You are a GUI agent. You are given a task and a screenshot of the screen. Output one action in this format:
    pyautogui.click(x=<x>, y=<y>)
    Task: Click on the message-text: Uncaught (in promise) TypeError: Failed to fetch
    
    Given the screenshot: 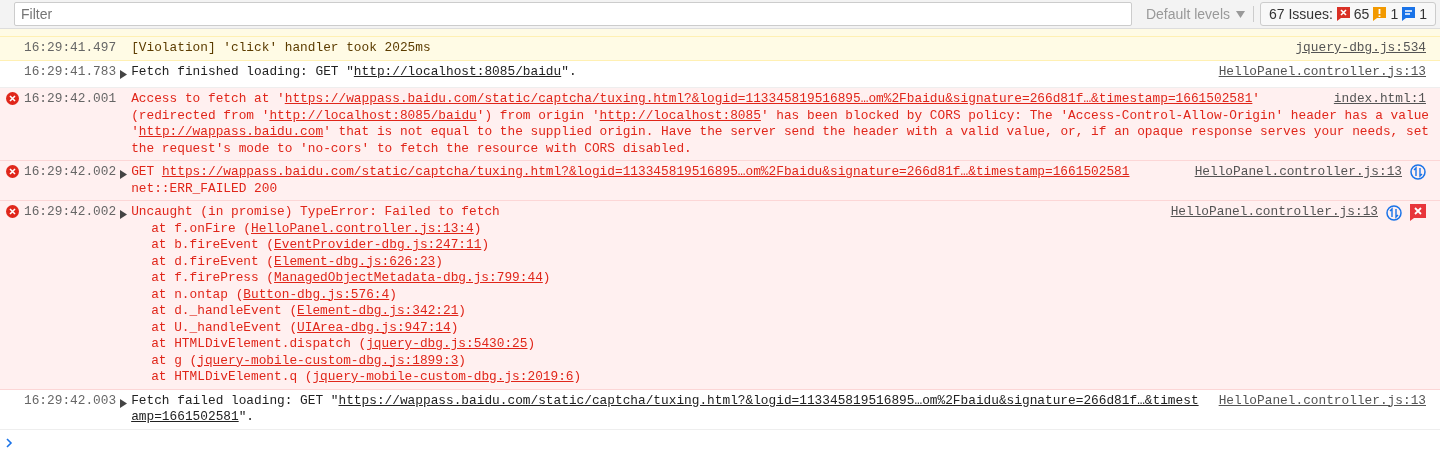 What is the action you would take?
    pyautogui.click(x=315, y=211)
    